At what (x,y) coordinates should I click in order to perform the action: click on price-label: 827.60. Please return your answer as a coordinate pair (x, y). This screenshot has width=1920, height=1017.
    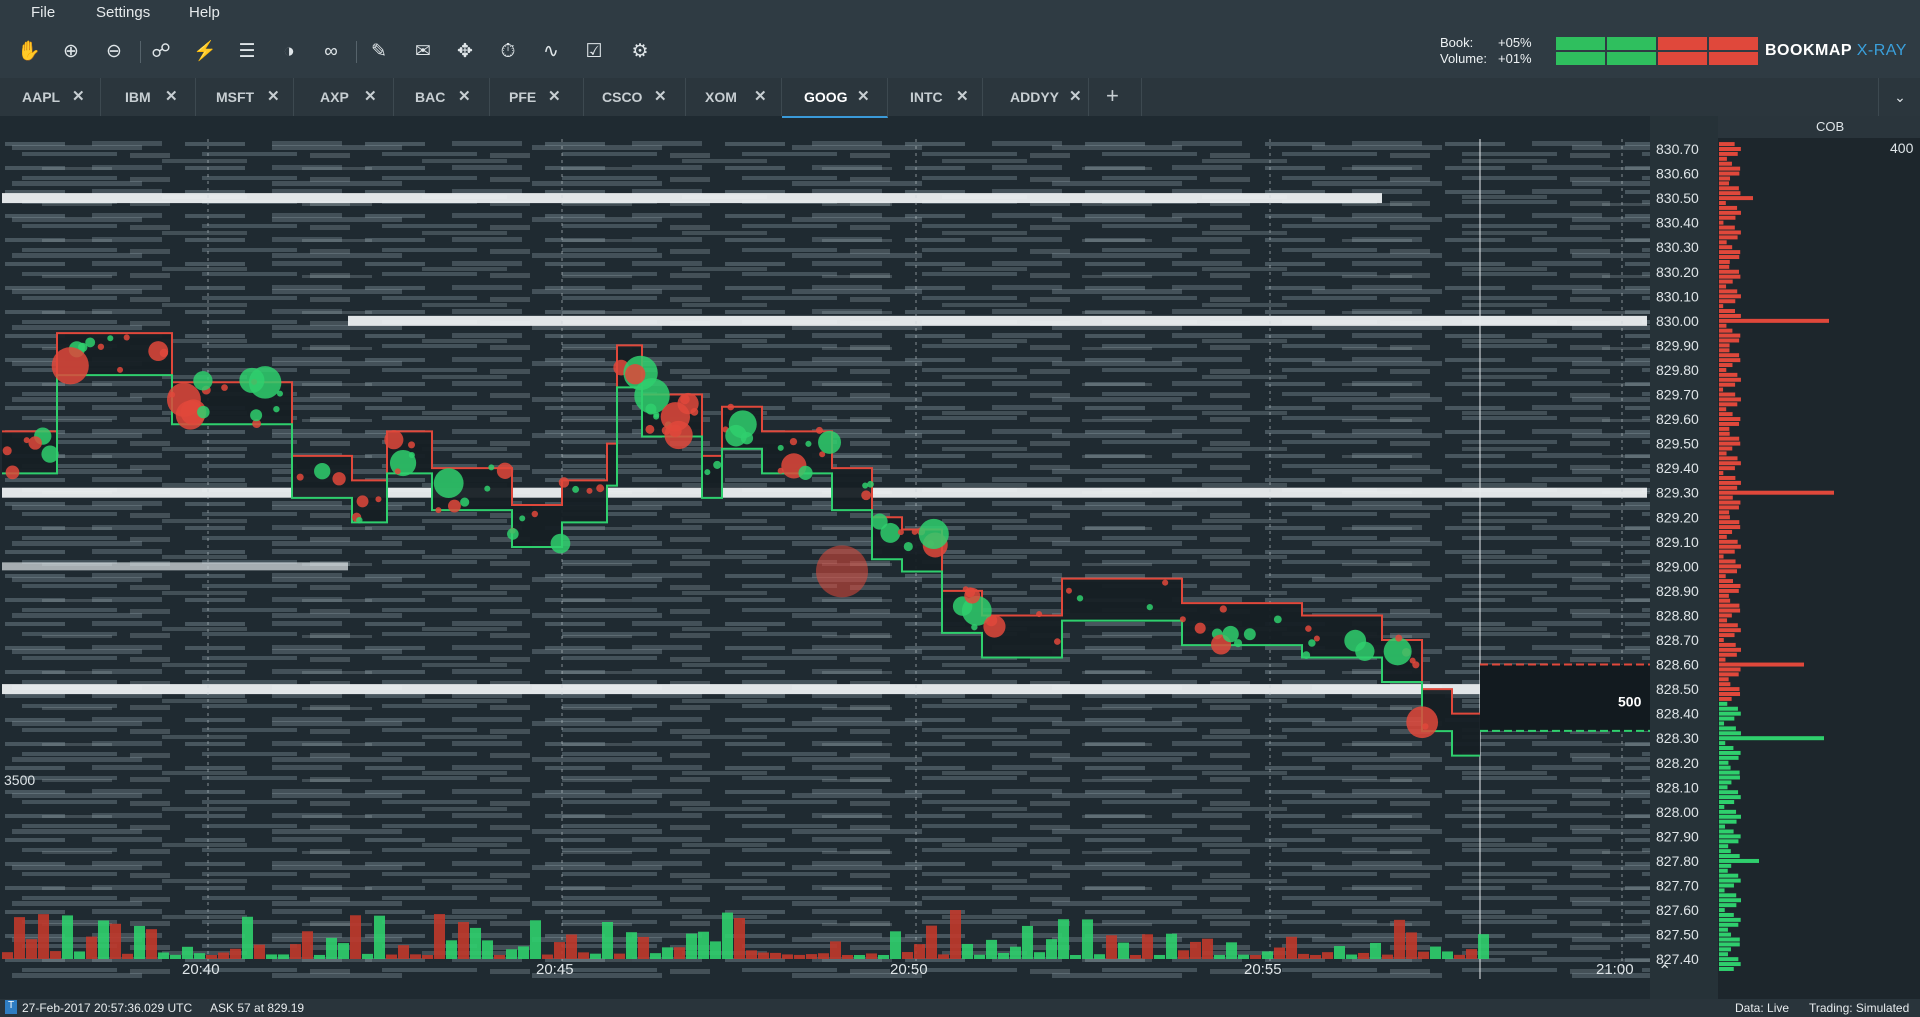
    Looking at the image, I should click on (1677, 910).